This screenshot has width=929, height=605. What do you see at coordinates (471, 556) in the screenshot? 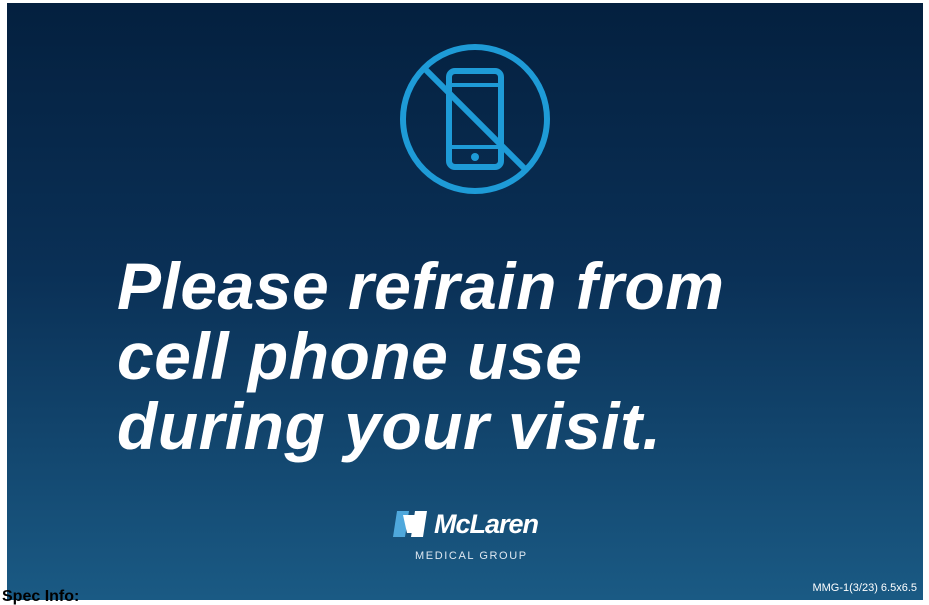
I see `logo-subtitle: MEDICAL GROUP` at bounding box center [471, 556].